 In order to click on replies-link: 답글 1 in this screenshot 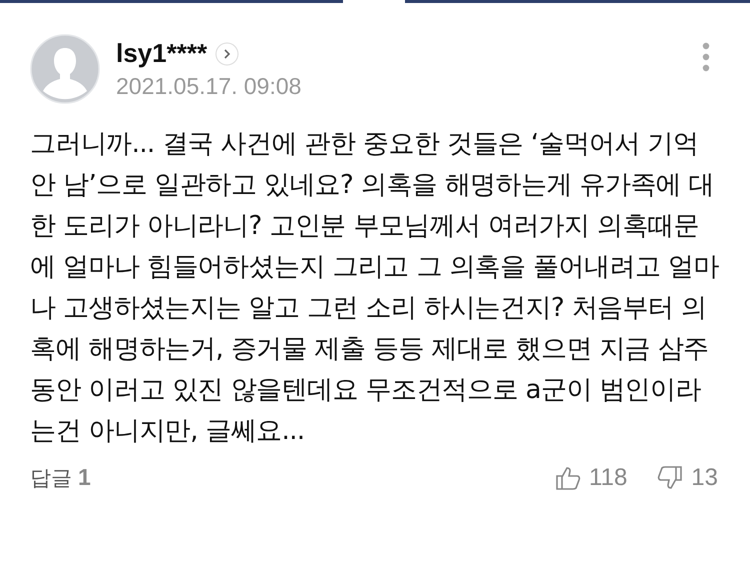, I will do `click(293, 478)`.